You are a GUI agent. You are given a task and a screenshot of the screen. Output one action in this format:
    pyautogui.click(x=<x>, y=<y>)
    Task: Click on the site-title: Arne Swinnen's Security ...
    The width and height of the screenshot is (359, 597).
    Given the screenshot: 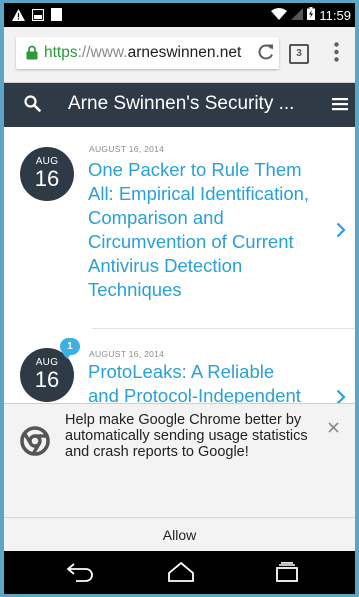 What is the action you would take?
    pyautogui.click(x=181, y=104)
    